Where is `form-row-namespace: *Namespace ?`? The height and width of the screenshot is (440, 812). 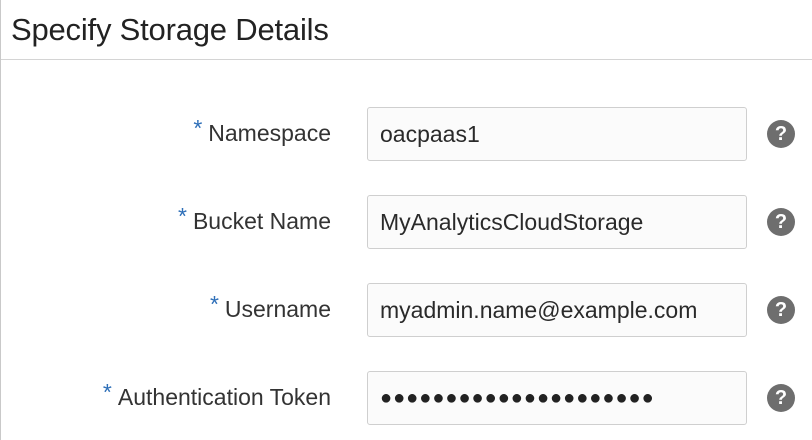 form-row-namespace: *Namespace ? is located at coordinates (406, 135).